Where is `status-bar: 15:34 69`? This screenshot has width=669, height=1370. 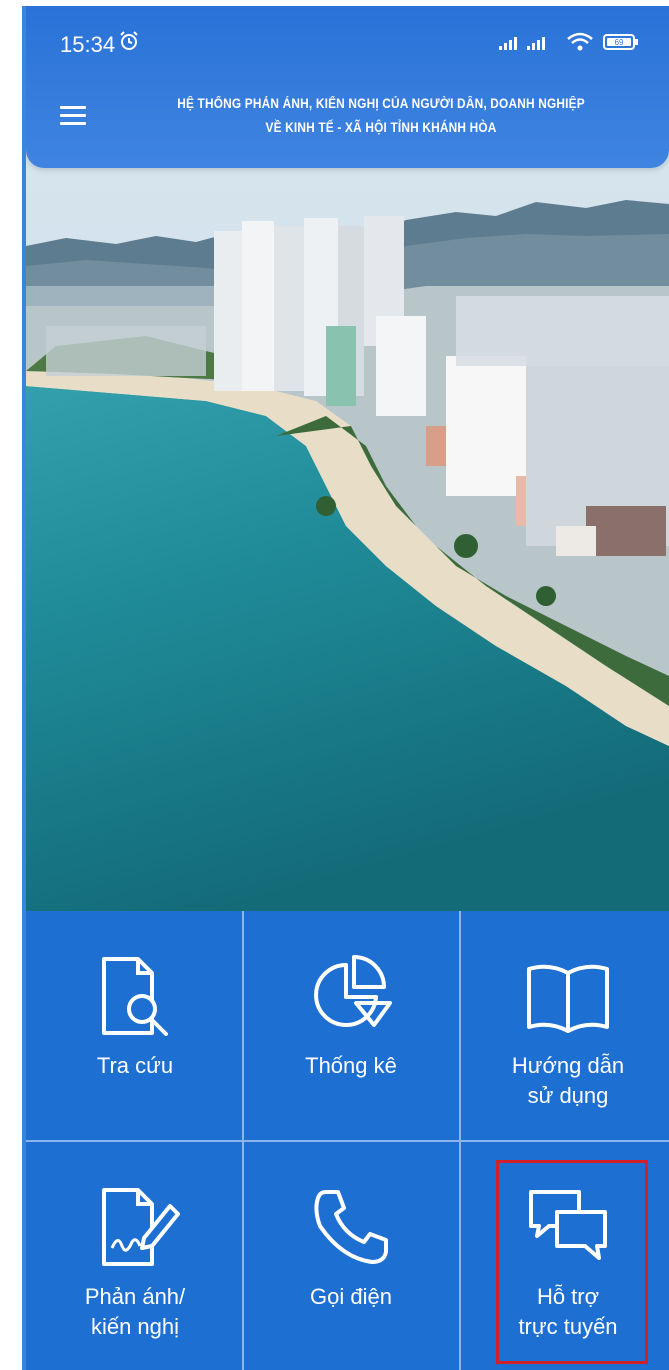 status-bar: 15:34 69 is located at coordinates (347, 46).